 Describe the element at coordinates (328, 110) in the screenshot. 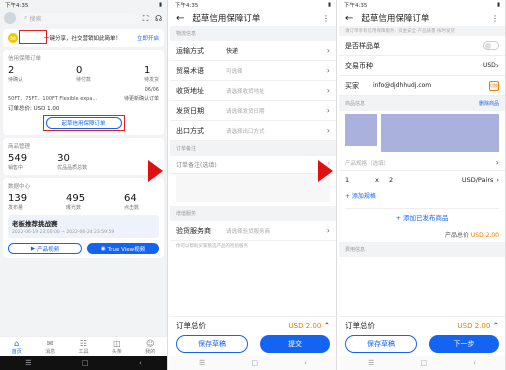

I see `chevron-right-icon: ›` at that location.